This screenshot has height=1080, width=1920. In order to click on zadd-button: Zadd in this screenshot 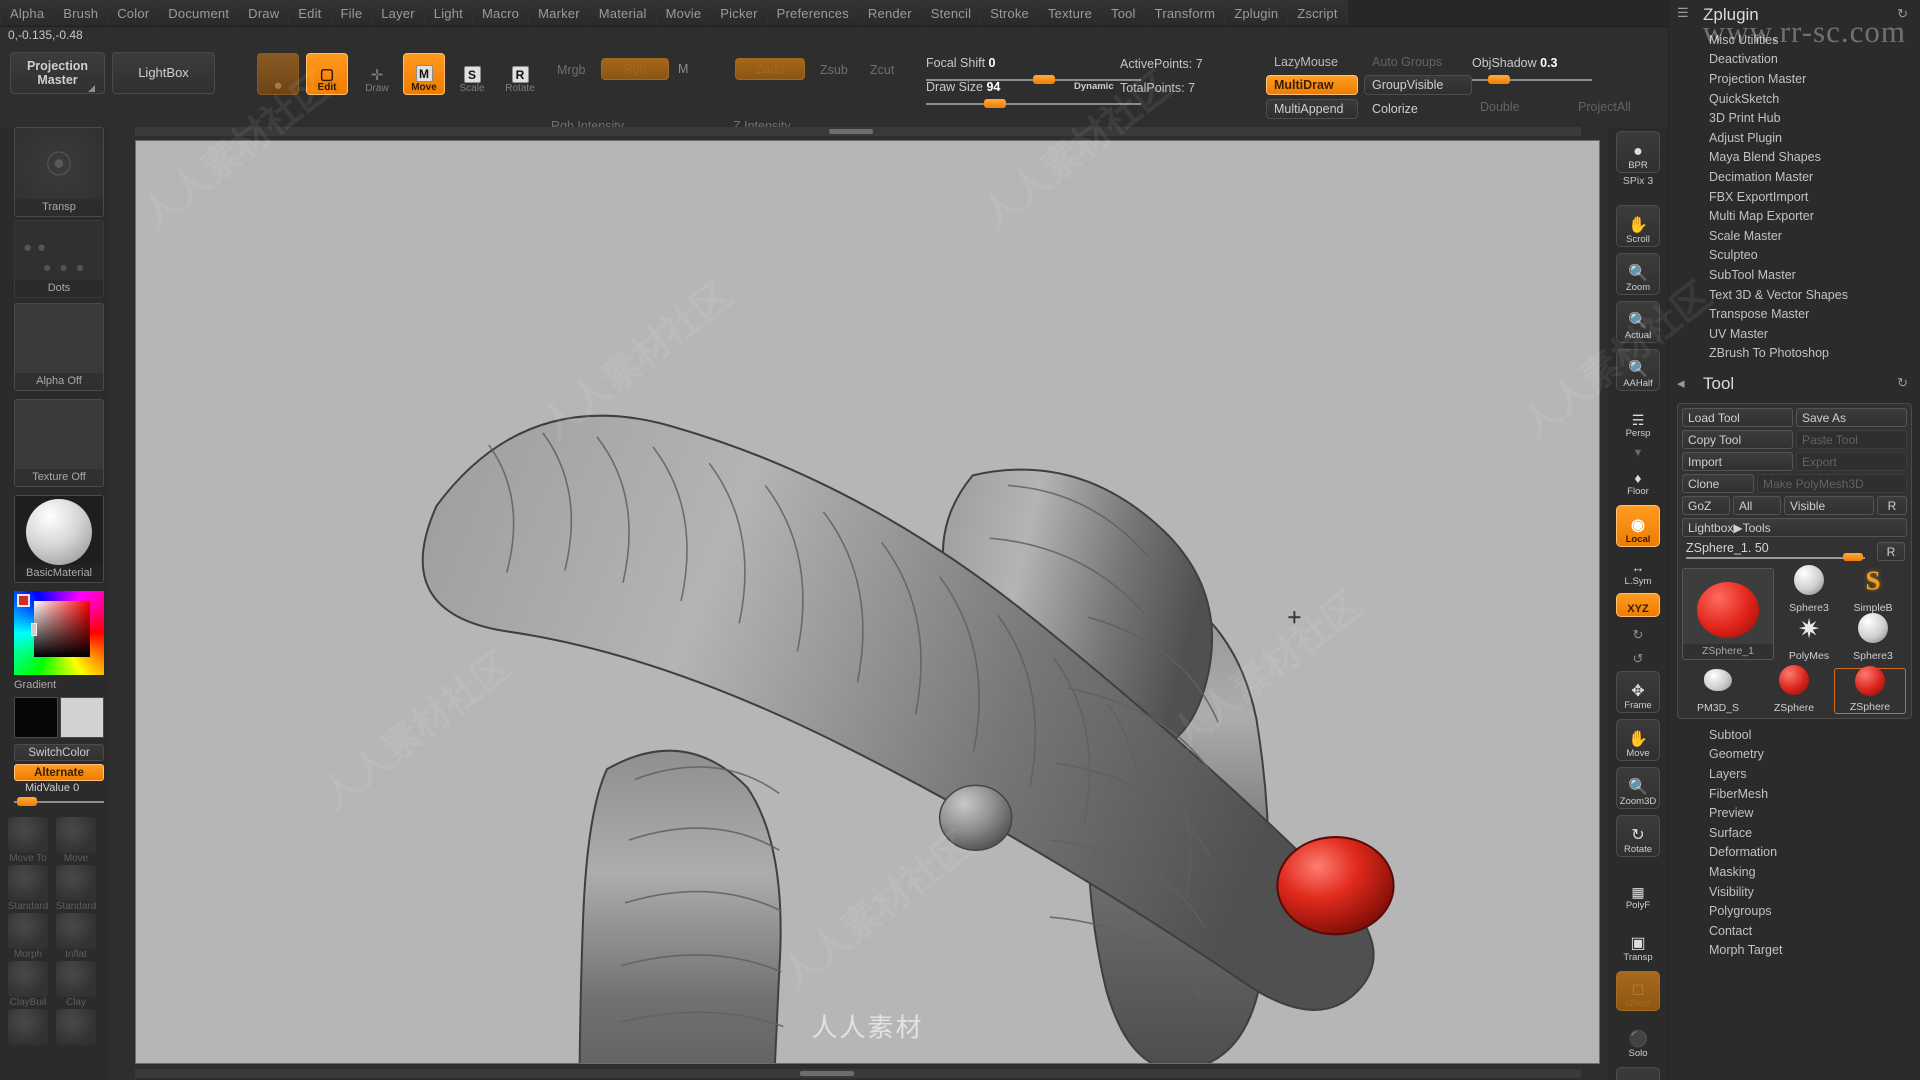, I will do `click(770, 69)`.